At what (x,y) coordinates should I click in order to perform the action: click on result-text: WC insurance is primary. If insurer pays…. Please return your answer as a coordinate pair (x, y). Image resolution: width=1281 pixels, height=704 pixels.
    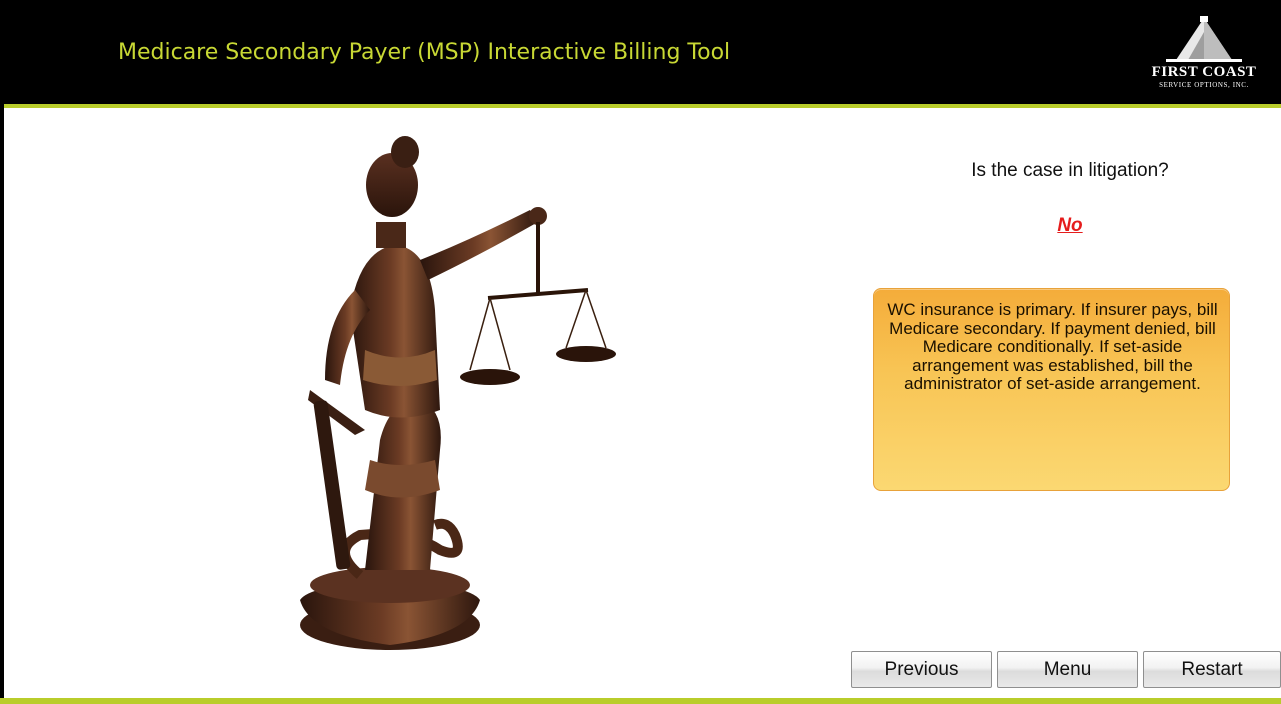
    Looking at the image, I should click on (1052, 346).